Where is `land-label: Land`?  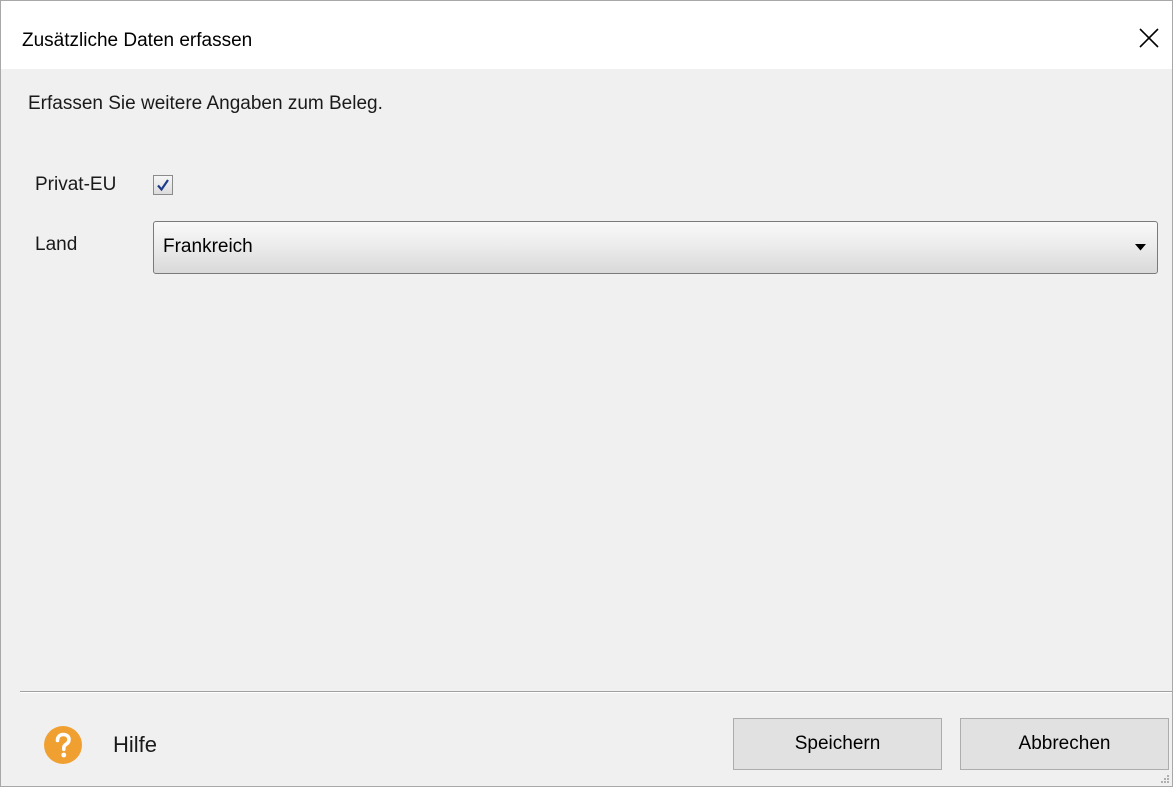
land-label: Land is located at coordinates (56, 244).